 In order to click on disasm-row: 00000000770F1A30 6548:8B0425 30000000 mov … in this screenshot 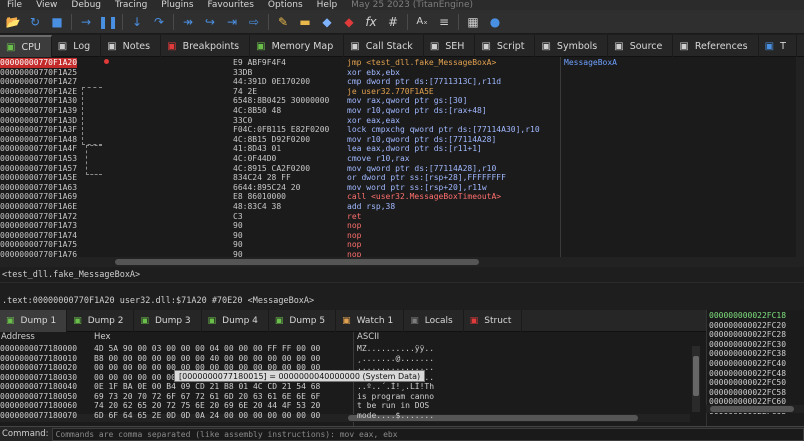, I will do `click(402, 101)`.